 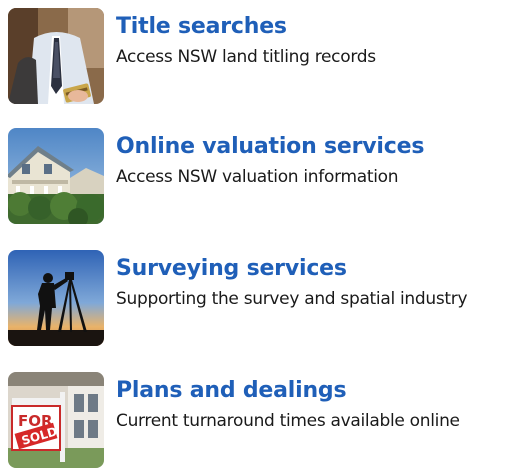 I want to click on surveyor-silhouette-photo, so click(x=56, y=298).